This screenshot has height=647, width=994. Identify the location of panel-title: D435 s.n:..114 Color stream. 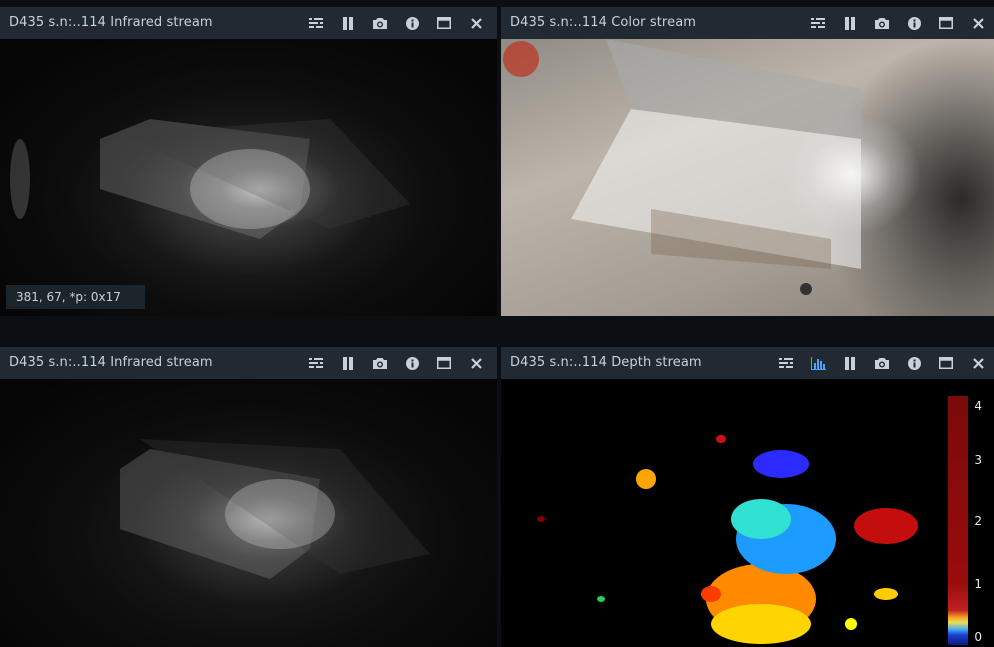
(603, 22).